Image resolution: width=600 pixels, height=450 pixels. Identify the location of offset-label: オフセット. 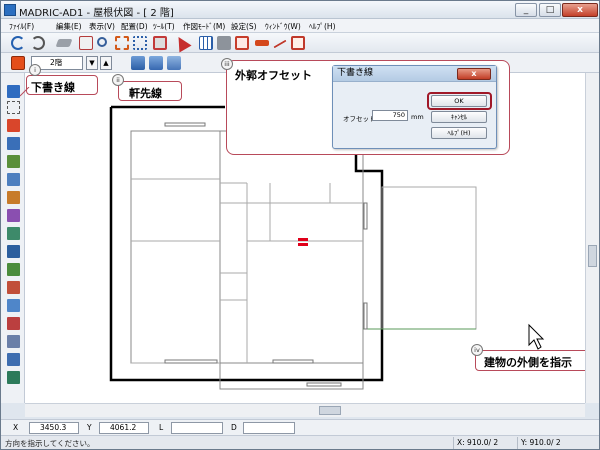
(359, 119).